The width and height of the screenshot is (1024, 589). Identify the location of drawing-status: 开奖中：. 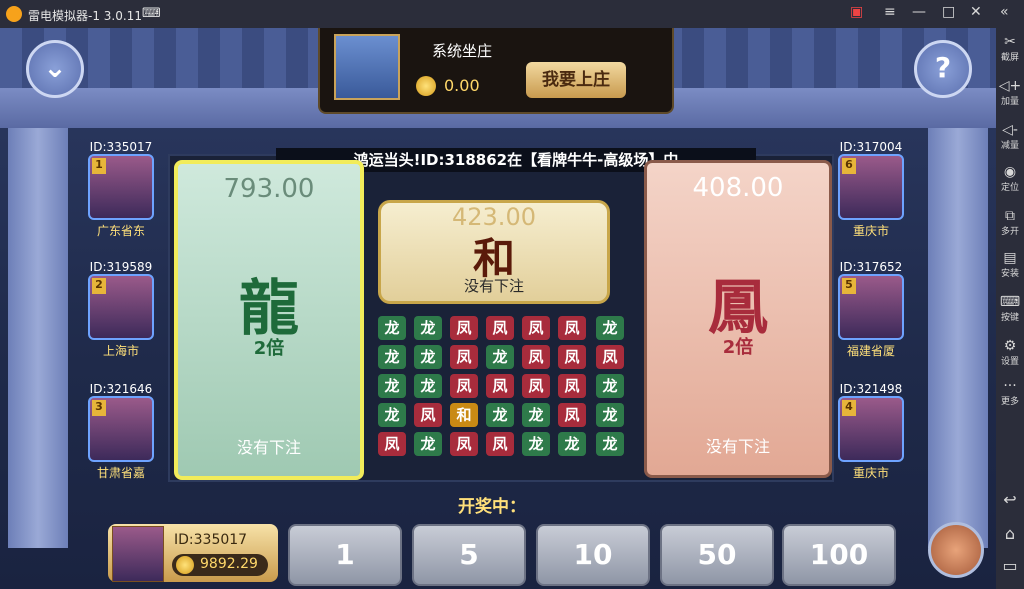
(492, 507).